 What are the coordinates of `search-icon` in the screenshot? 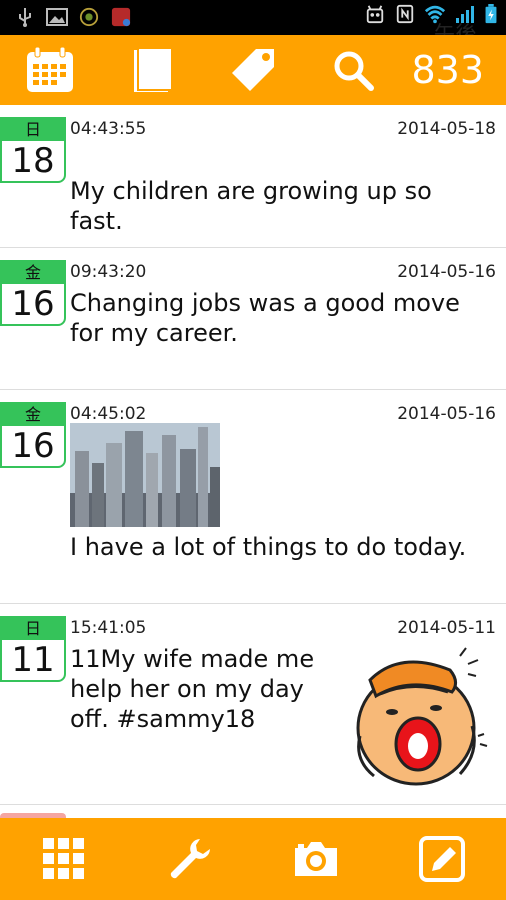 It's located at (354, 71).